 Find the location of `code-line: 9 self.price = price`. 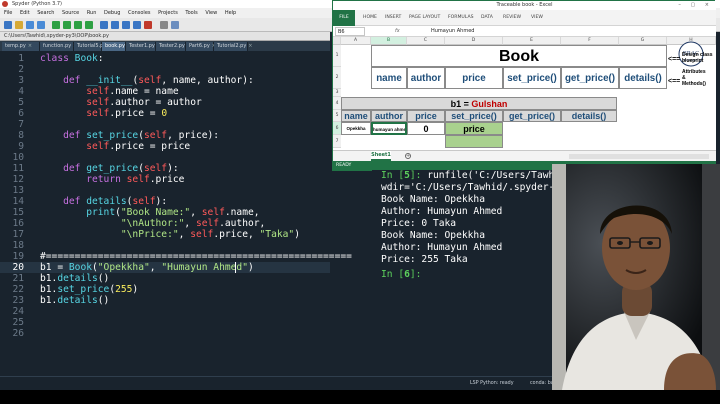

code-line: 9 self.price = price is located at coordinates (165, 146).